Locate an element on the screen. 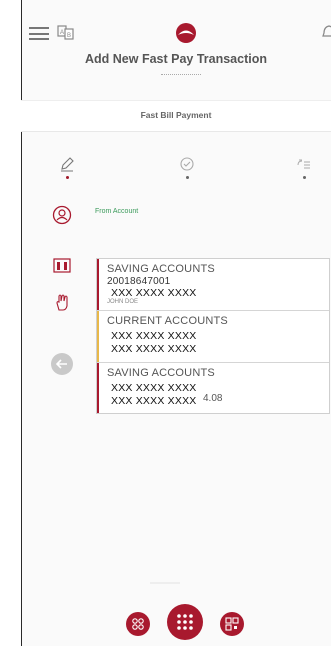 Image resolution: width=331 pixels, height=646 pixels. user-account-icon is located at coordinates (62, 215).